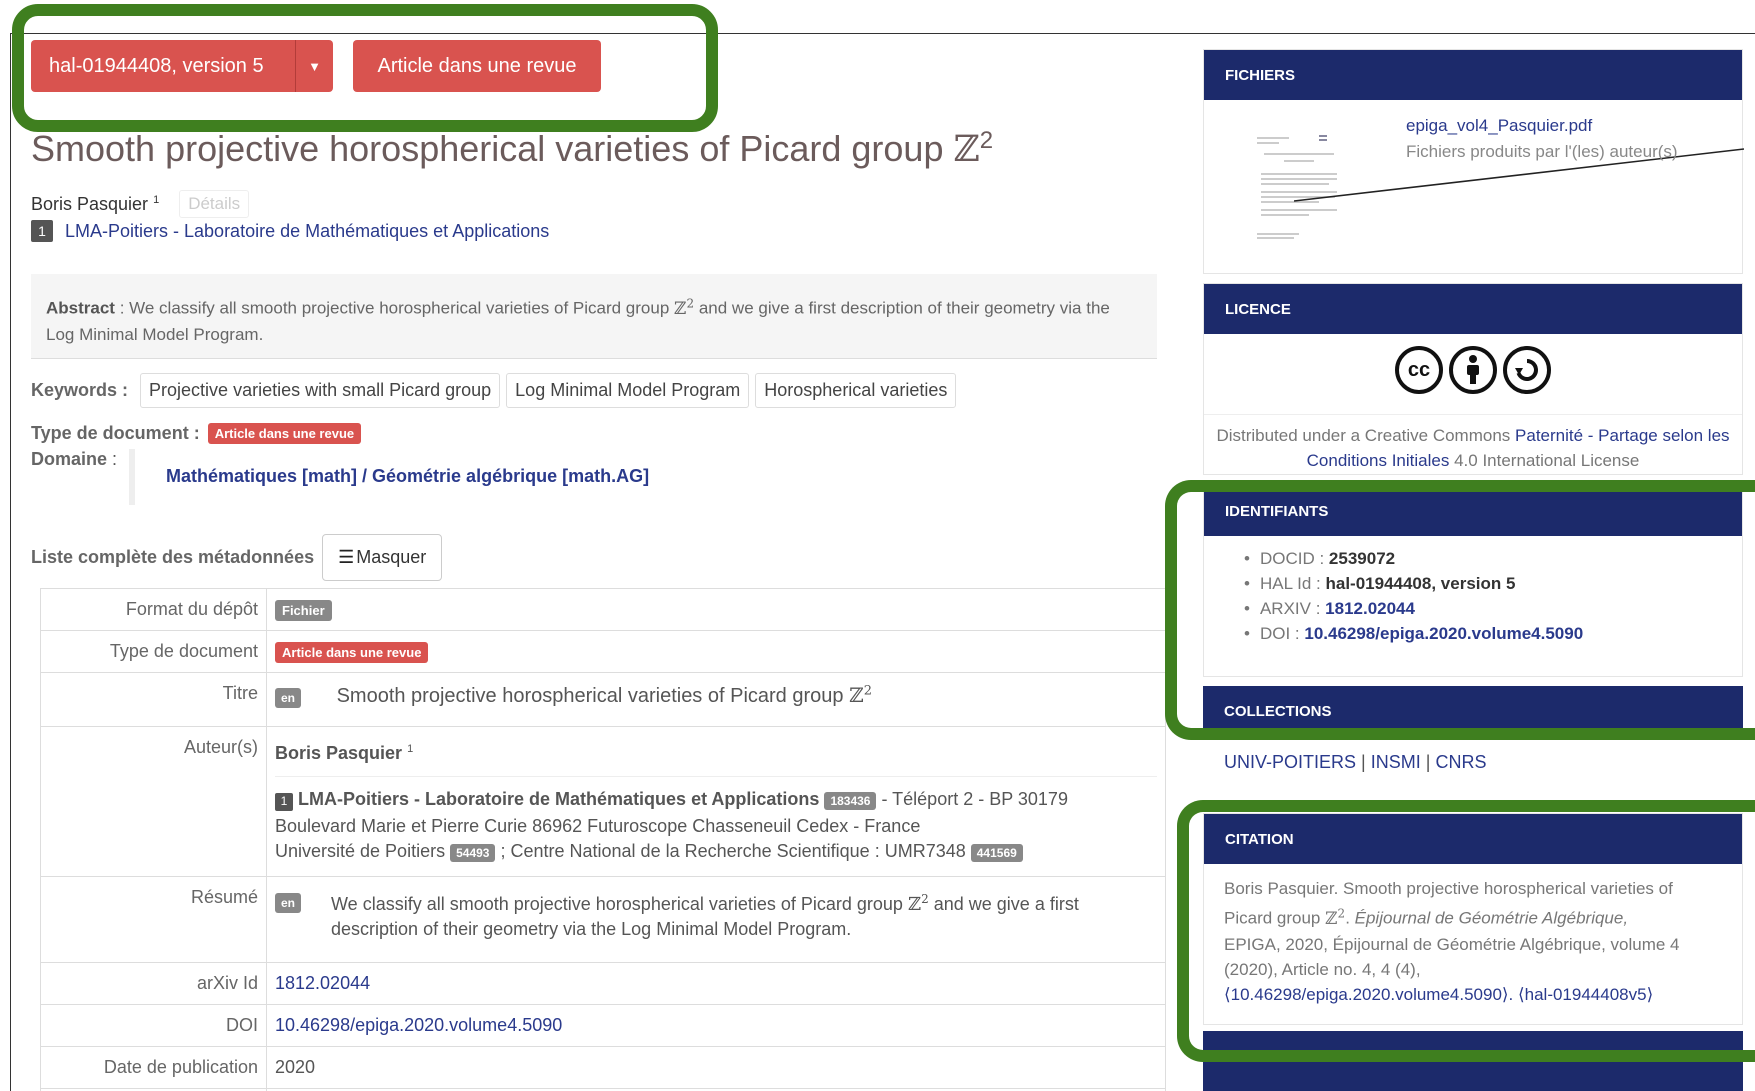  Describe the element at coordinates (284, 433) in the screenshot. I see `doctype-badge: Article dans une revue` at that location.